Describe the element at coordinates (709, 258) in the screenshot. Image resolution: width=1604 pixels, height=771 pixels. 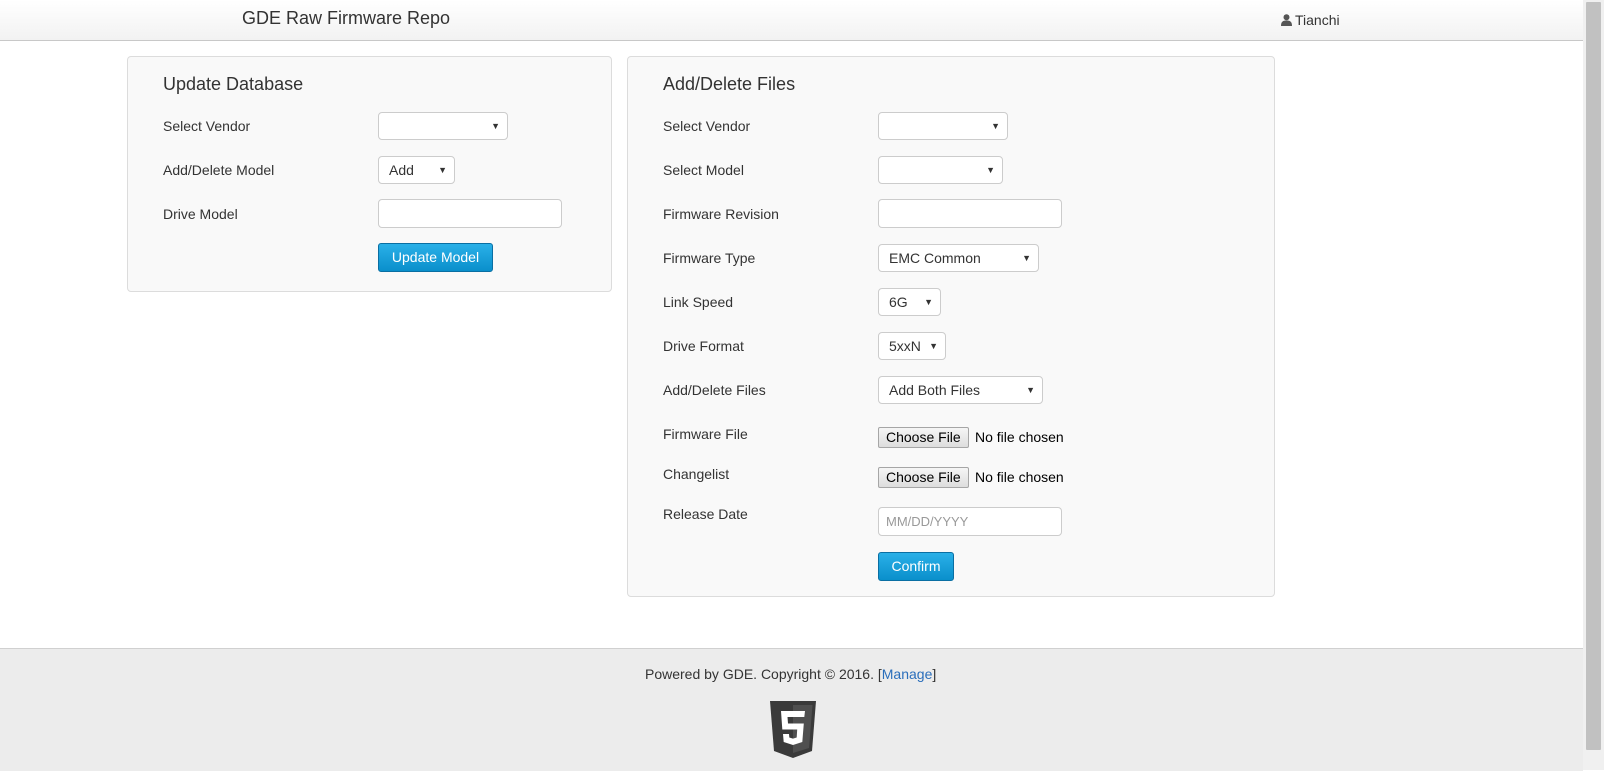
I see `firmware-type-label: Firmware Type` at that location.